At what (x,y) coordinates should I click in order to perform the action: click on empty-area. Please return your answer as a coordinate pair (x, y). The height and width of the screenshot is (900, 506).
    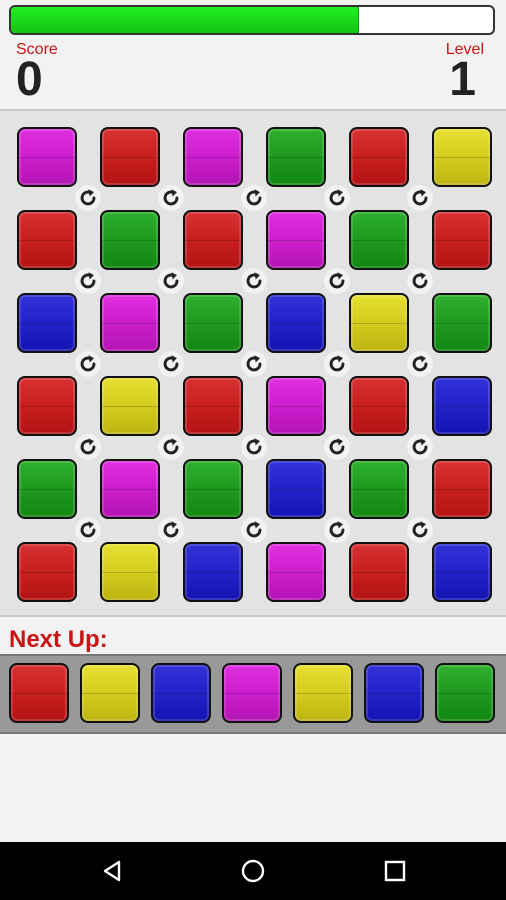
    Looking at the image, I should click on (253, 788).